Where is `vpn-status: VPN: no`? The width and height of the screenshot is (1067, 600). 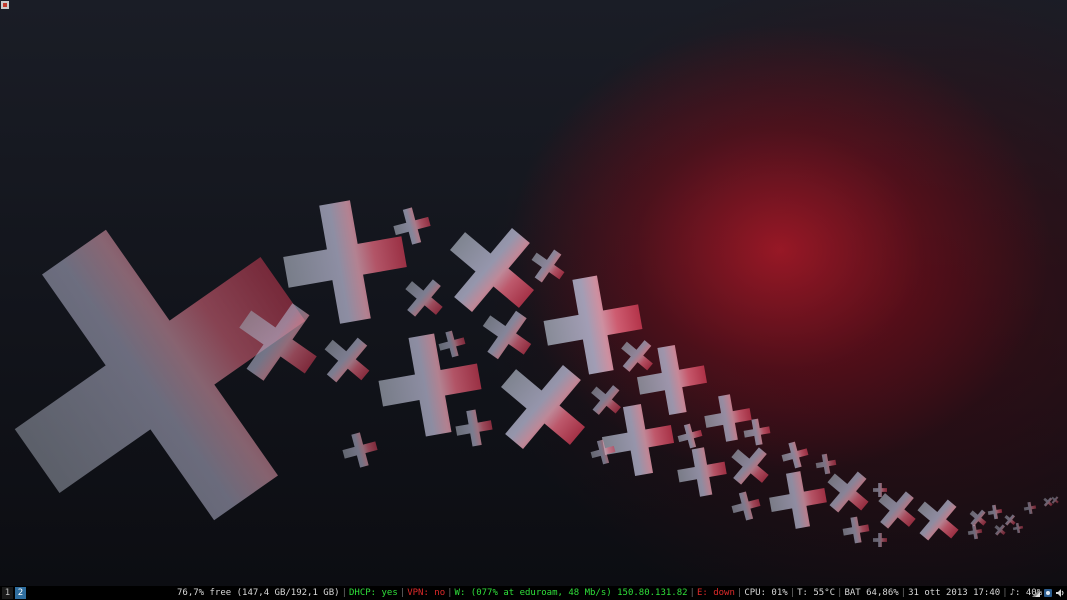
vpn-status: VPN: no is located at coordinates (426, 593).